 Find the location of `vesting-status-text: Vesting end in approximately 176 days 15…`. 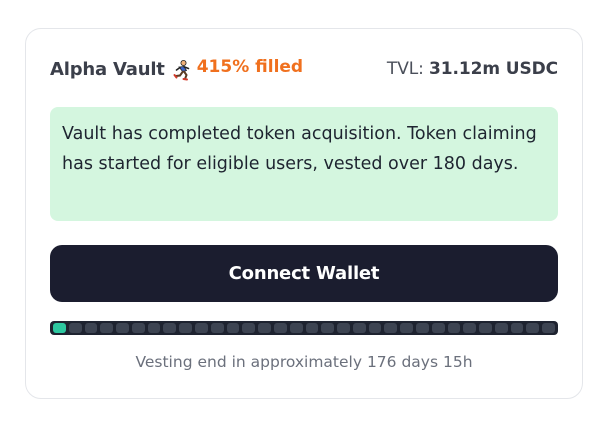

vesting-status-text: Vesting end in approximately 176 days 15… is located at coordinates (304, 362).